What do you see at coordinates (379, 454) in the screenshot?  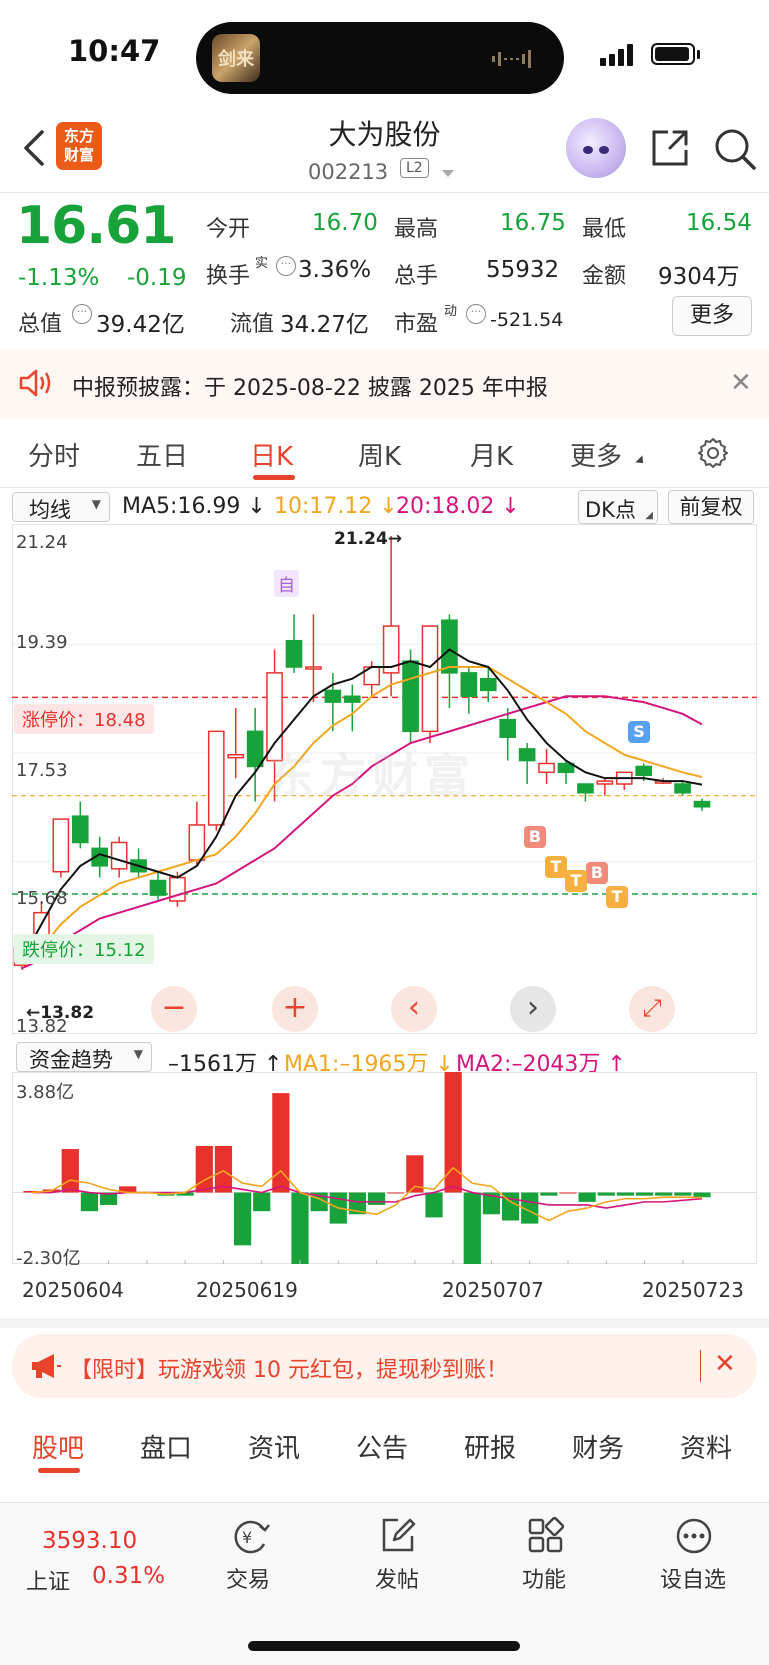 I see `tab-weekly-k: 周K` at bounding box center [379, 454].